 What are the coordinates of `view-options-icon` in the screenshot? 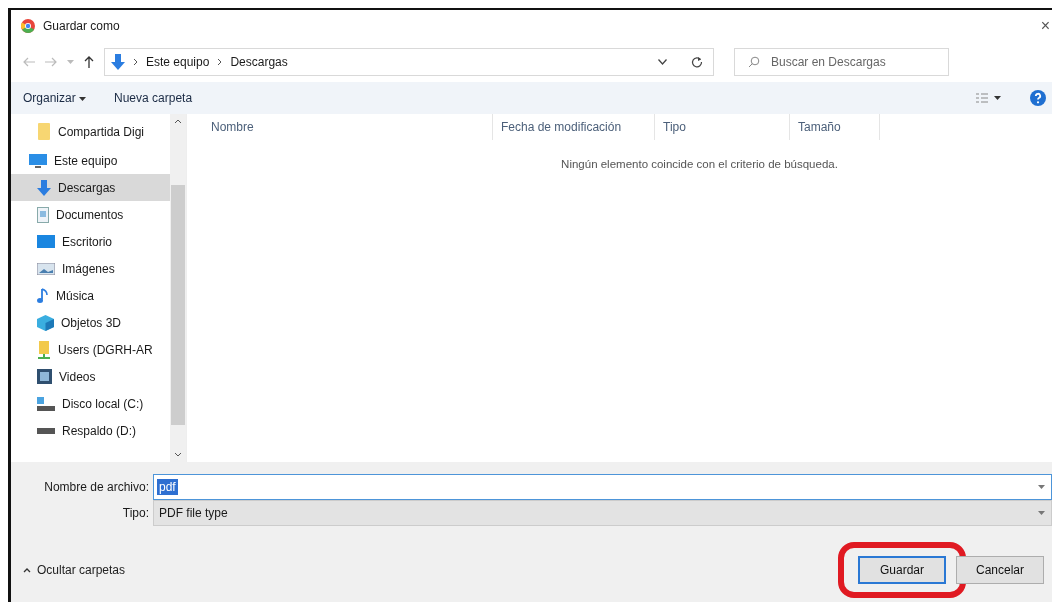 It's located at (989, 98).